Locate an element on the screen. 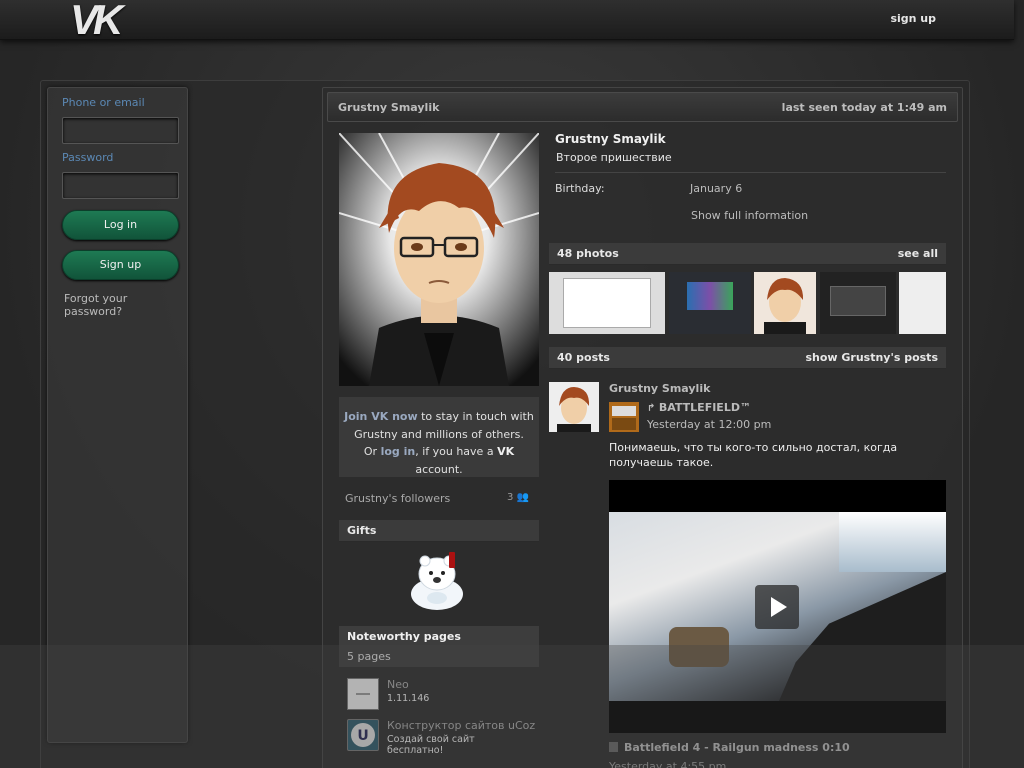 Image resolution: width=1024 pixels, height=768 pixels. people-icon: 👥 is located at coordinates (522, 497).